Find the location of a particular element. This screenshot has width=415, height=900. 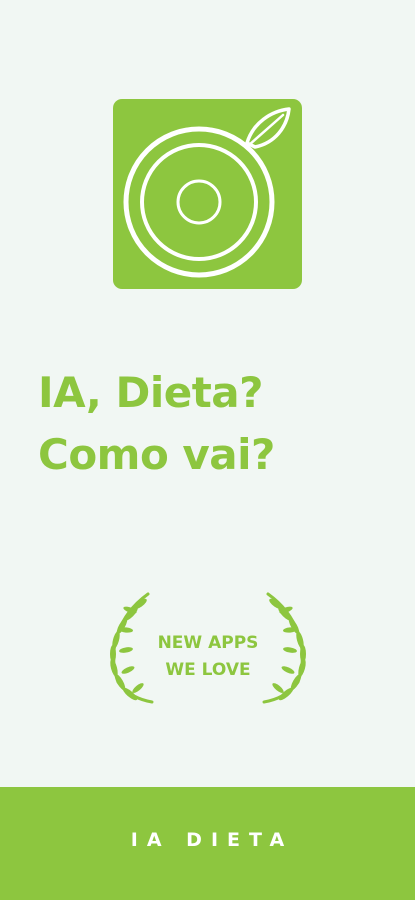

plate-with-leaf-icon is located at coordinates (207, 192).